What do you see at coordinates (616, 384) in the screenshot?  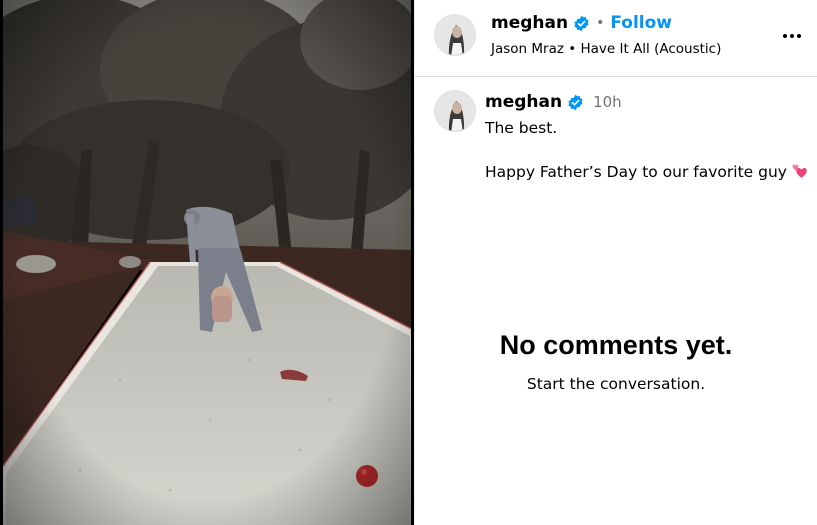 I see `empty-comments-subtitle: Start the conversation.` at bounding box center [616, 384].